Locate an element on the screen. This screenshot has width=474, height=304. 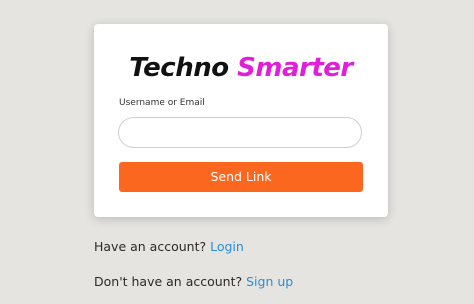
send-link-button: Send Link is located at coordinates (241, 177).